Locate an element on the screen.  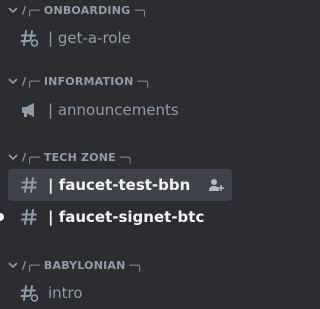
category-label: /╭─ INFORMATION ─╮ is located at coordinates (87, 81).